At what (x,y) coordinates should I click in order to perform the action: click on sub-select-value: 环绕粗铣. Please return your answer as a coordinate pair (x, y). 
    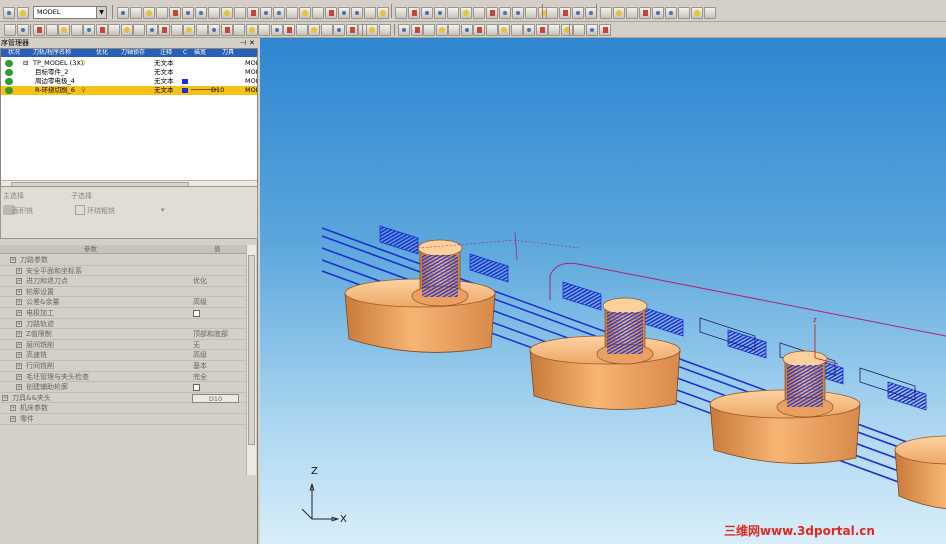
    Looking at the image, I should click on (101, 211).